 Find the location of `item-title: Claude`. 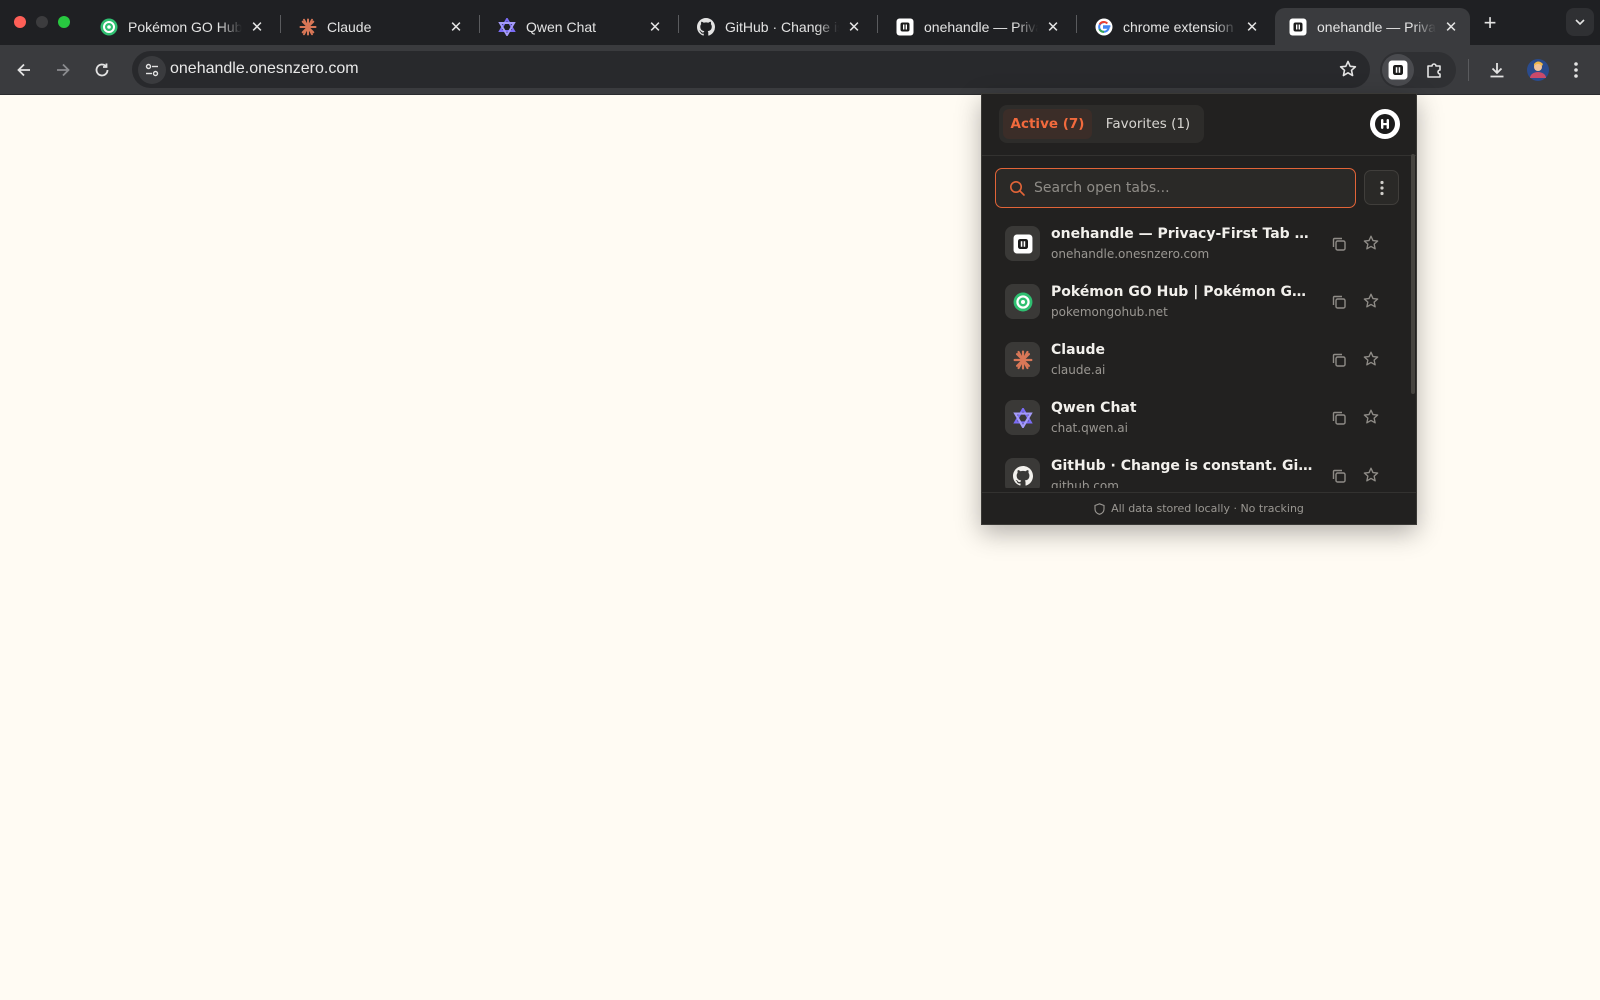

item-title: Claude is located at coordinates (1078, 350).